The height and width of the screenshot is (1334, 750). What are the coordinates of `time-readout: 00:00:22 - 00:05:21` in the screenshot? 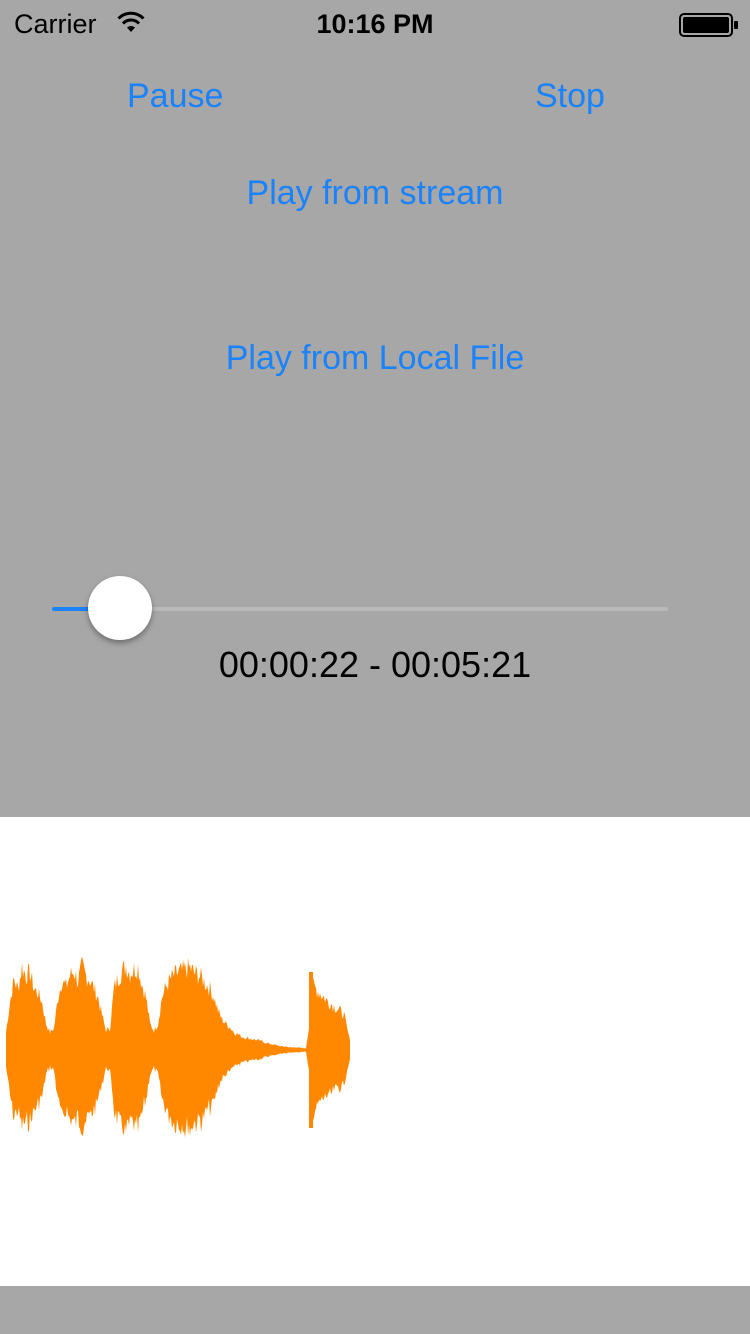 It's located at (375, 664).